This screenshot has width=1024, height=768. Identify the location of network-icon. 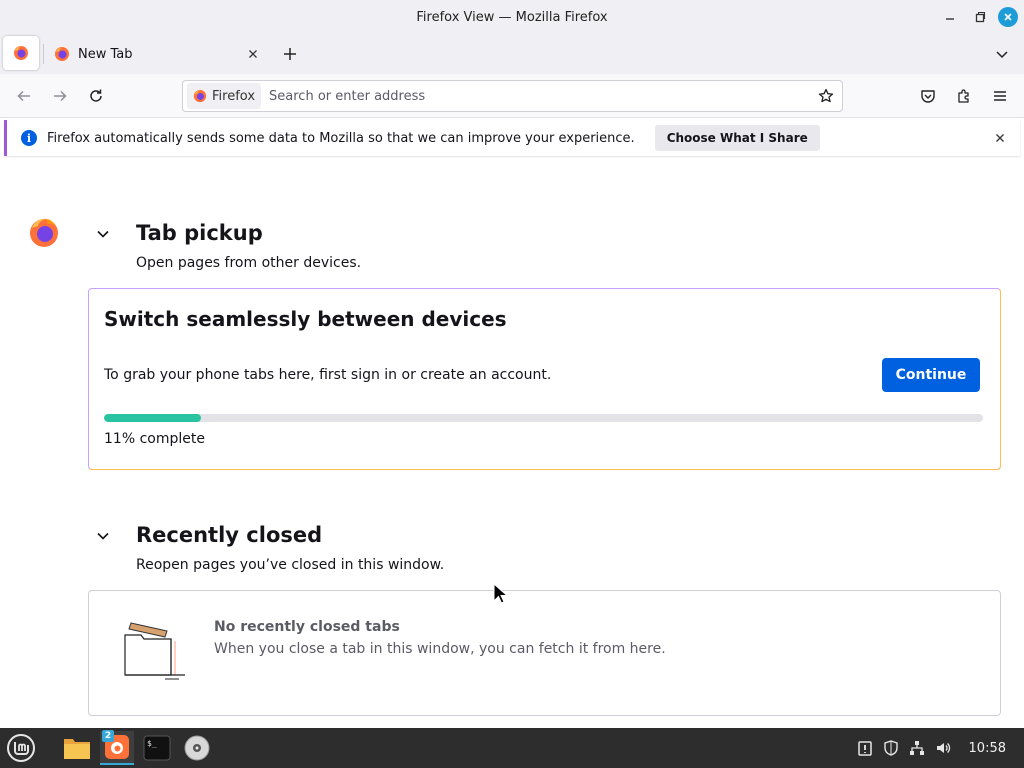
(916, 748).